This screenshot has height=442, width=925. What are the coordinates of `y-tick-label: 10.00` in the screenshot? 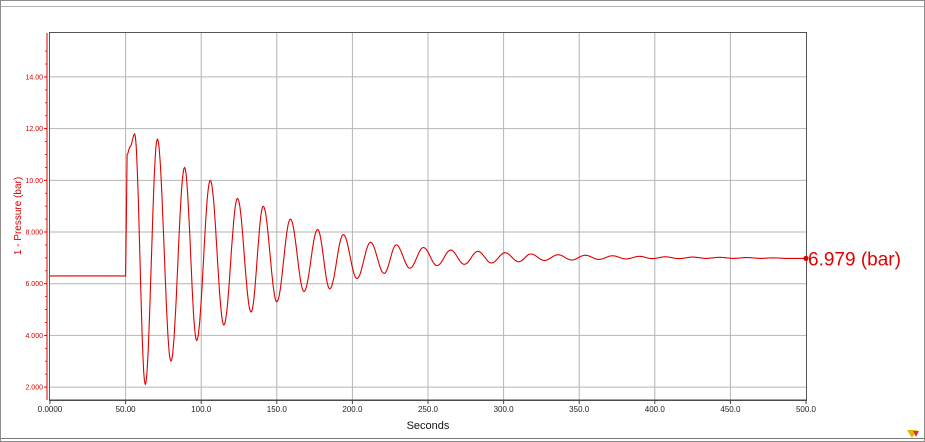 It's located at (34, 181).